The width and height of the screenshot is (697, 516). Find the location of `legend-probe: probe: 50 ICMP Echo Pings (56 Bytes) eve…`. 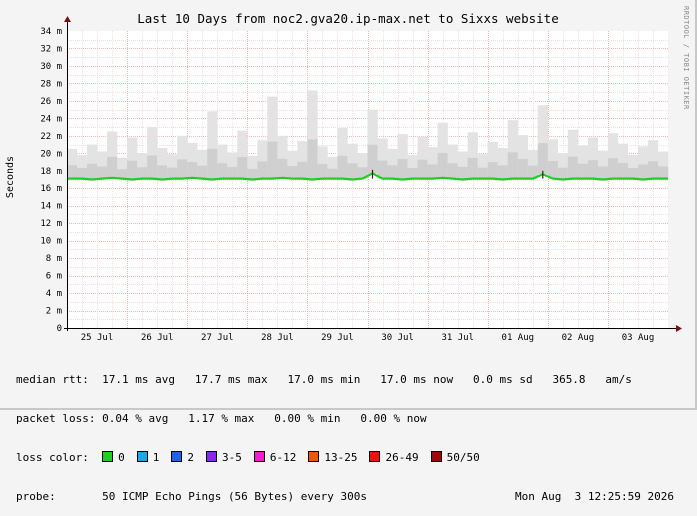

legend-probe: probe: 50 ICMP Echo Pings (56 Bytes) eve… is located at coordinates (351, 496).